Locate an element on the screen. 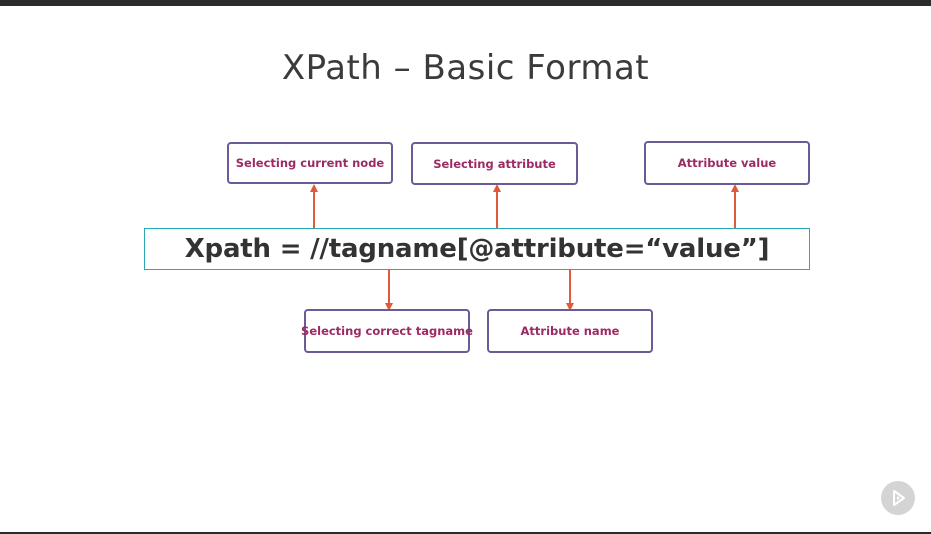 This screenshot has width=931, height=534. label-selecting-current-node: Selecting current node is located at coordinates (310, 163).